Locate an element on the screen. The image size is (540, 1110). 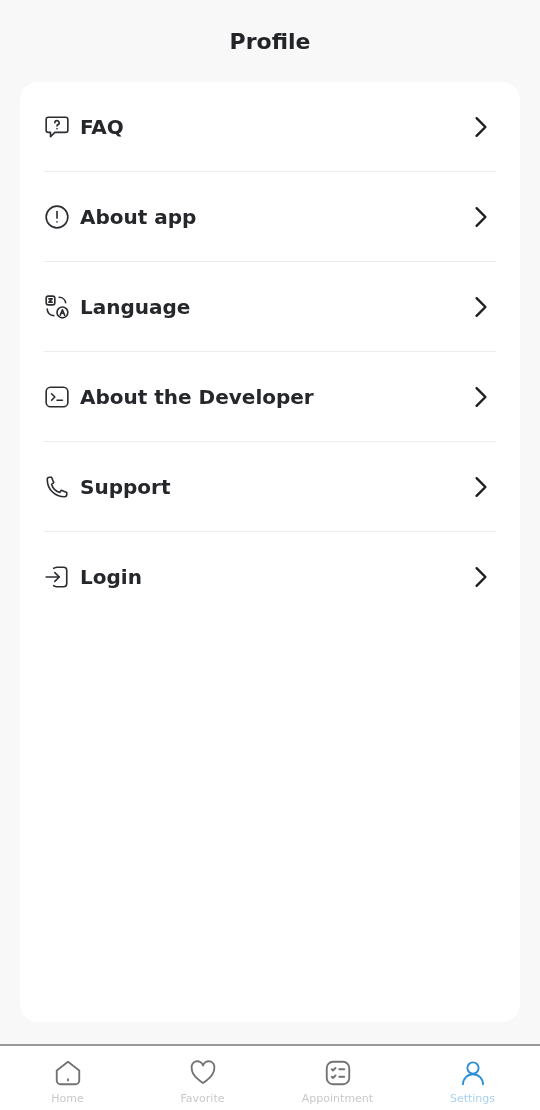
page-title: Profile is located at coordinates (270, 41).